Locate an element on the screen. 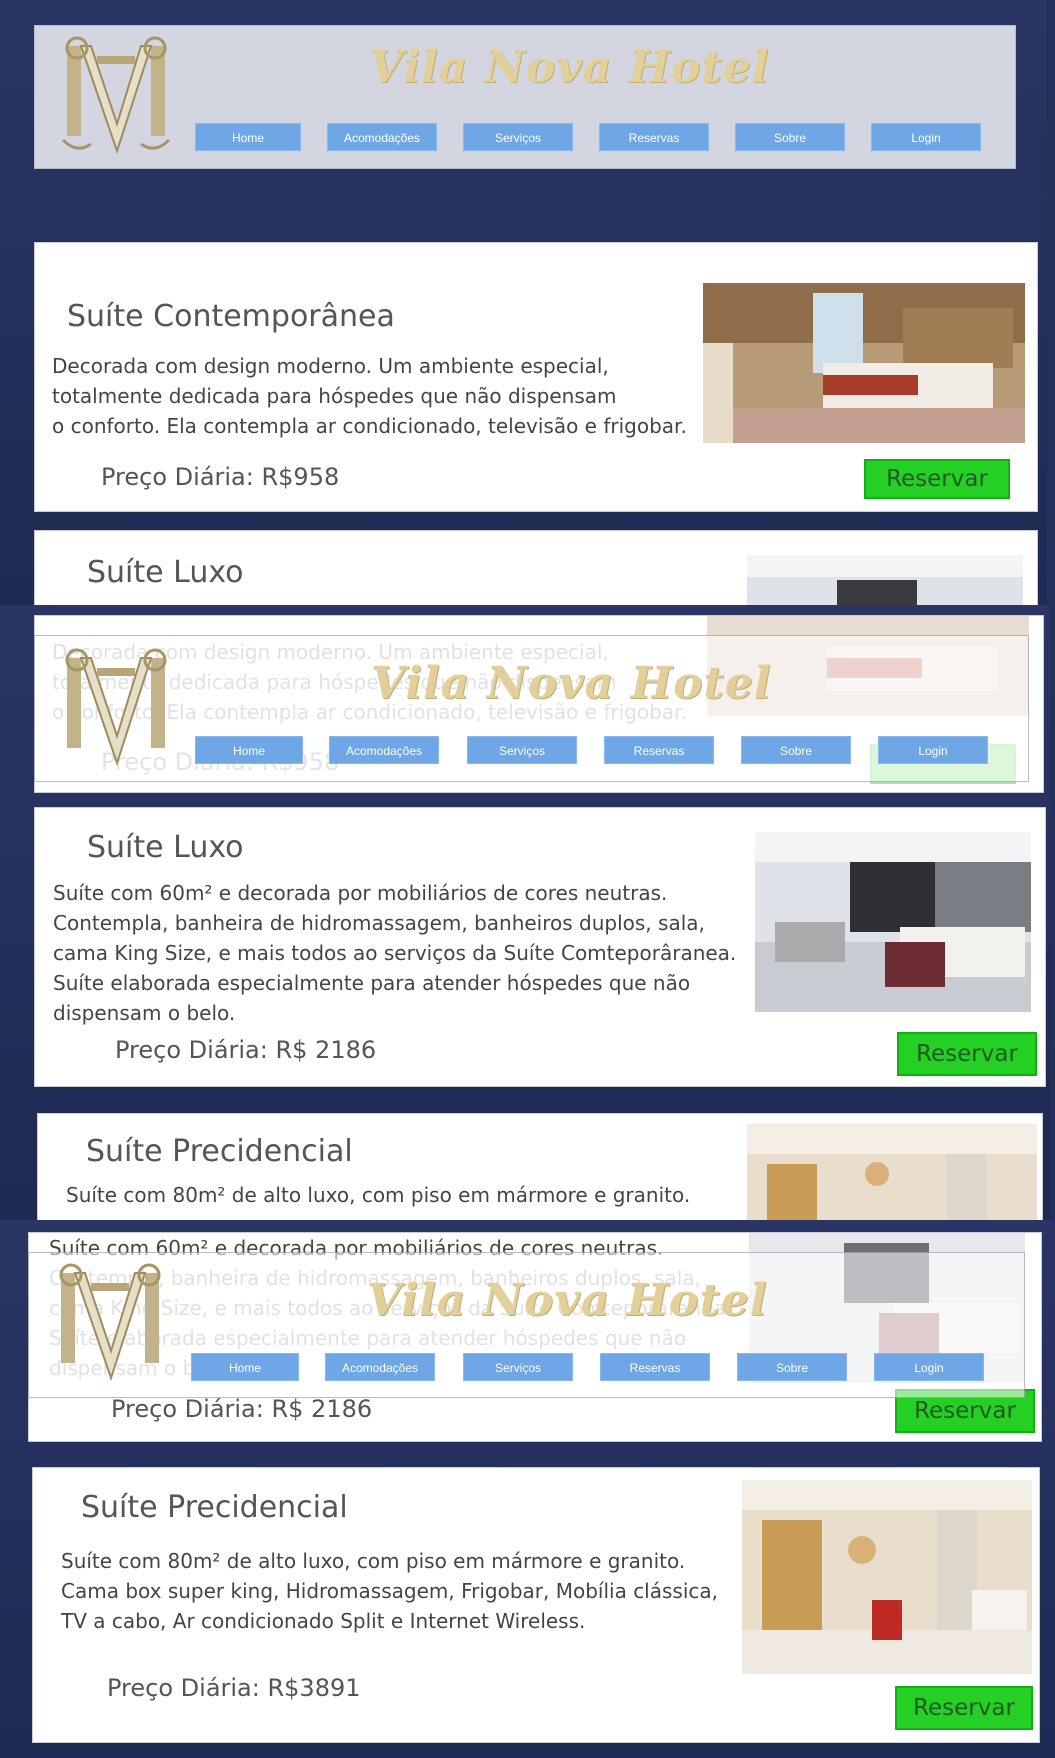 The width and height of the screenshot is (1055, 1758). room-price: Preço Diária: R$3891 is located at coordinates (234, 1688).